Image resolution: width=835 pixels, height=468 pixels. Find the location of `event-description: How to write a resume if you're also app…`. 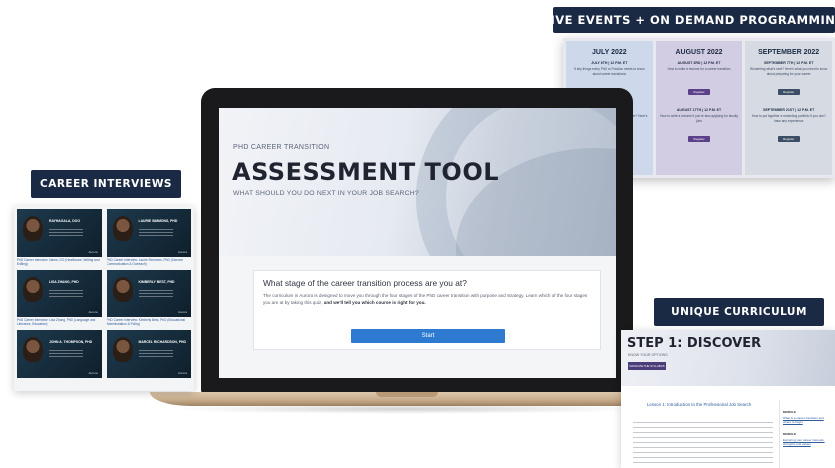

event-description: How to write a resume if you're also app… is located at coordinates (699, 118).